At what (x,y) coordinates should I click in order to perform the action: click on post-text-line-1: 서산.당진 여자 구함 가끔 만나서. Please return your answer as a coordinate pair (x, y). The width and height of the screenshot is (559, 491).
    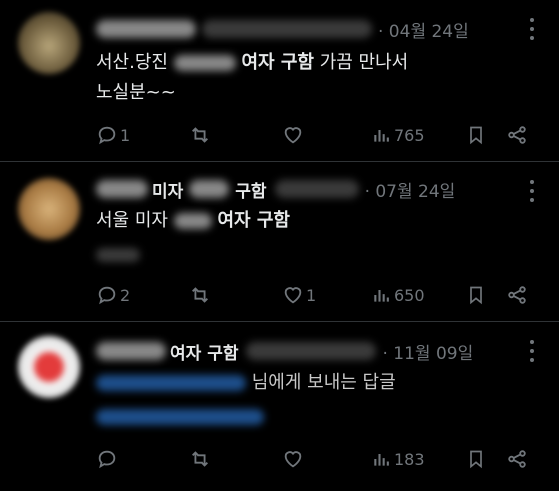
    Looking at the image, I should click on (252, 62).